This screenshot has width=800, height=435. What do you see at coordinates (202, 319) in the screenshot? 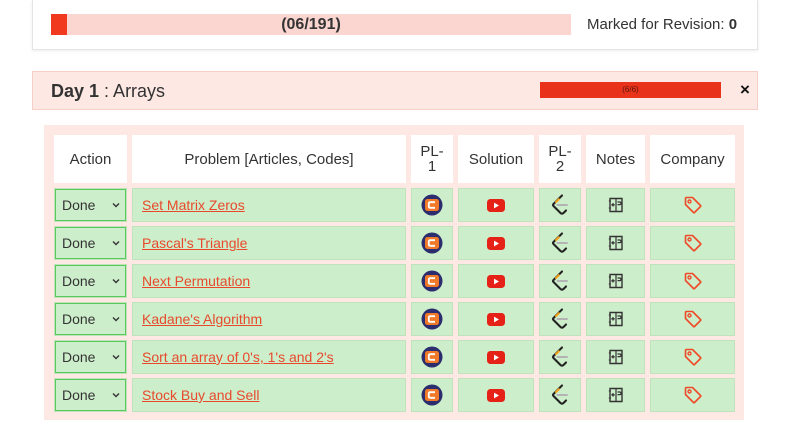
I see `problem-link: Kadane's Algorithm` at bounding box center [202, 319].